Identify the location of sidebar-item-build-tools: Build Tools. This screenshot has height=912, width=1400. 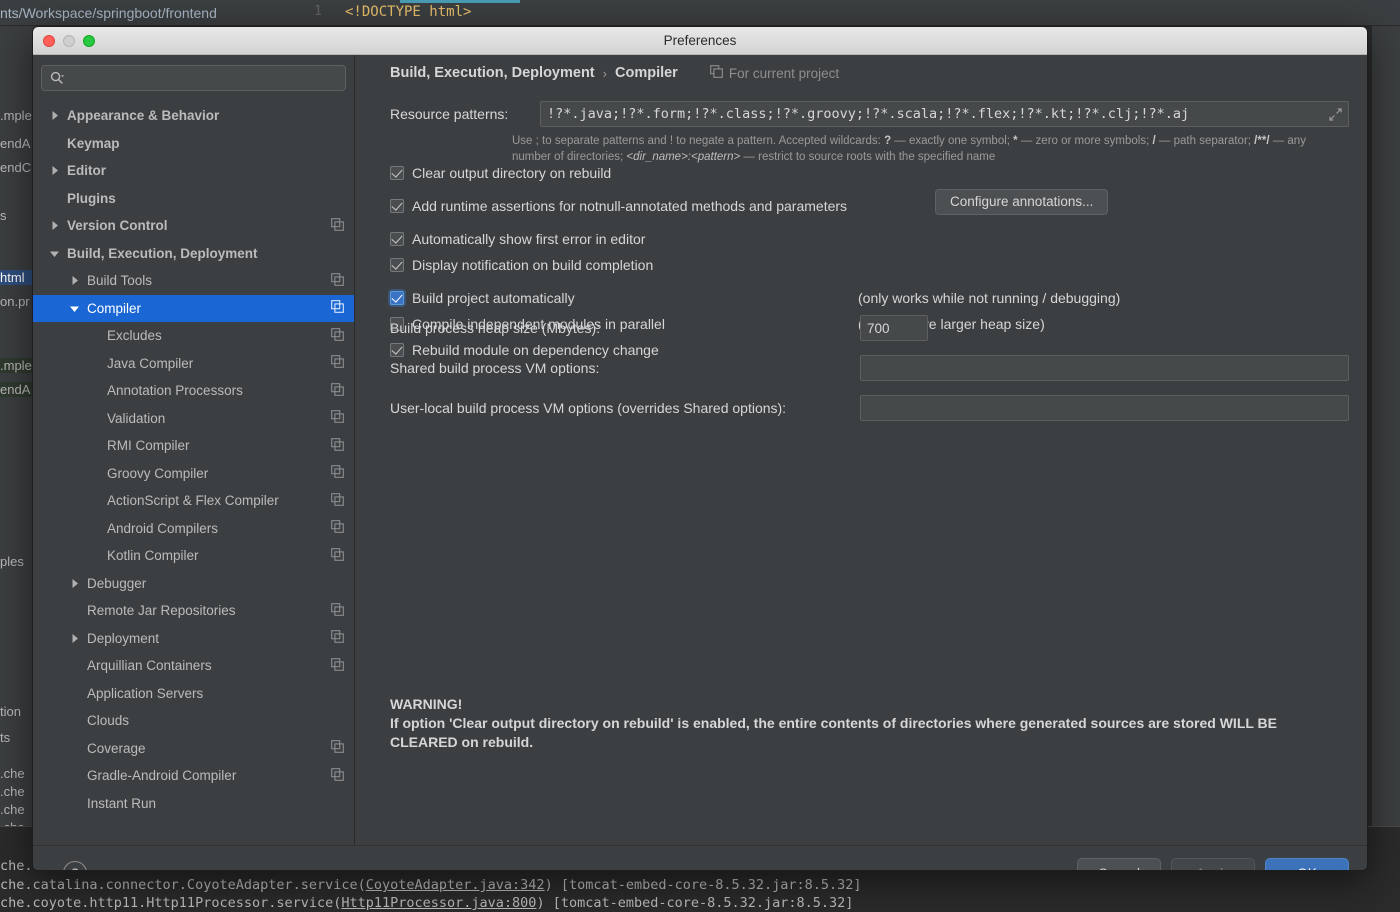
(193, 281).